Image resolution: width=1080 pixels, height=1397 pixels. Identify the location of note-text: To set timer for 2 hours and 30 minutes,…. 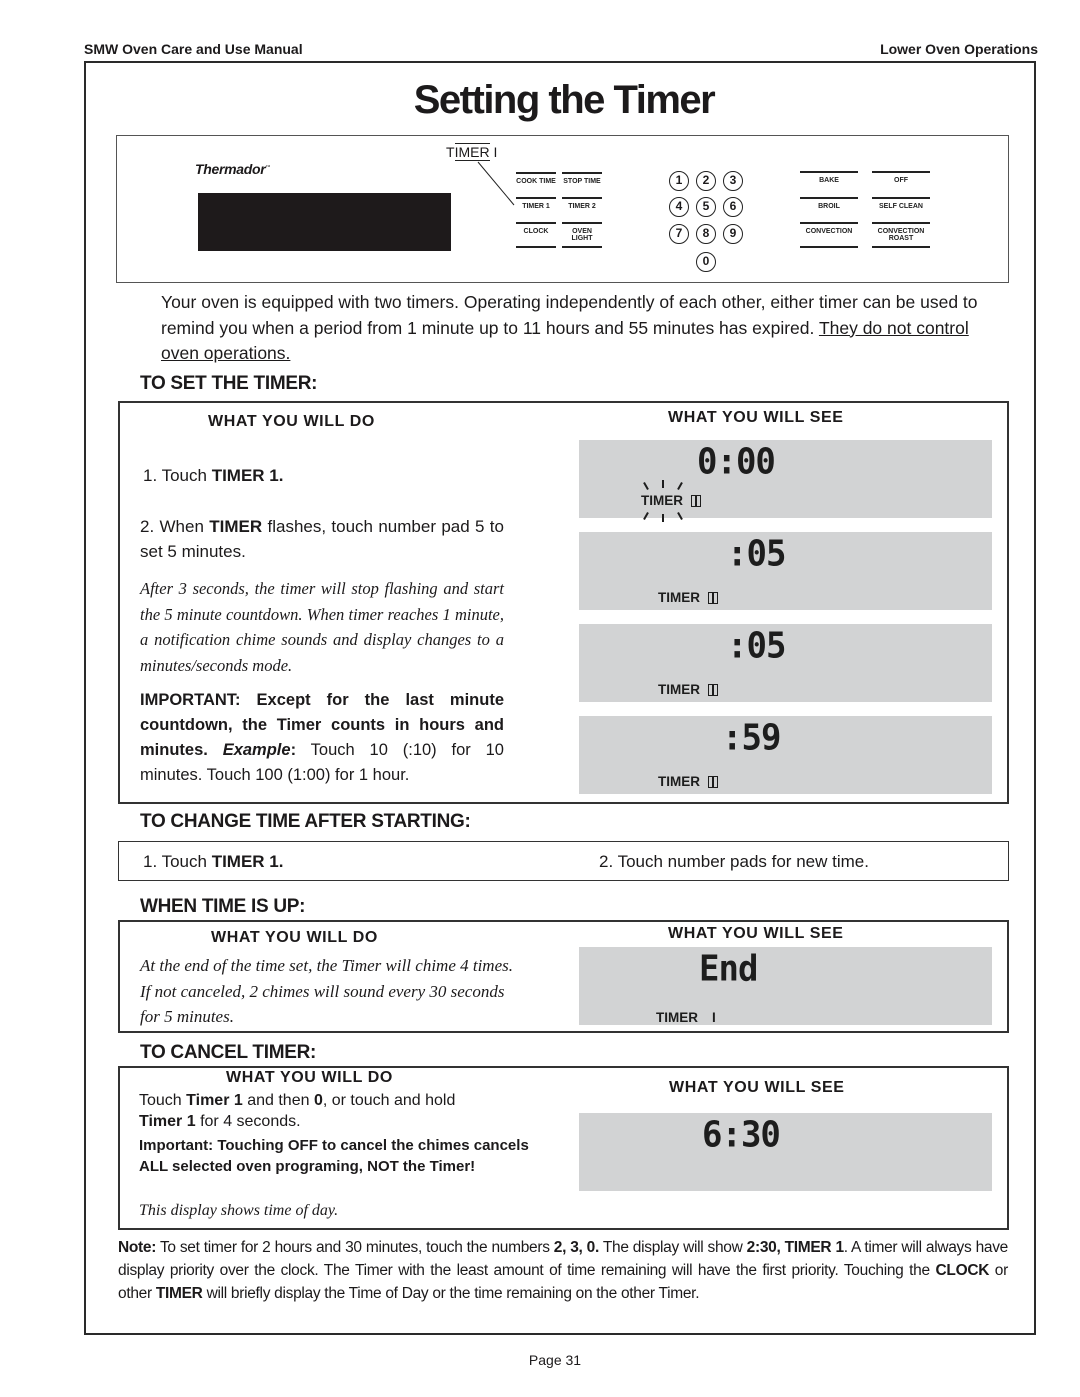
(355, 1247).